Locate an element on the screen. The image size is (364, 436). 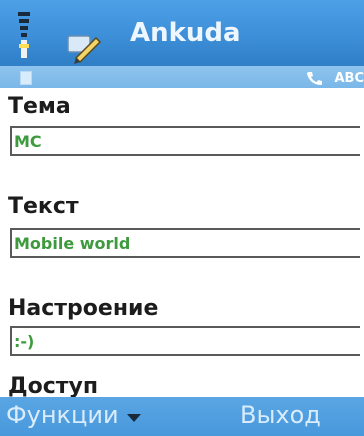
mood-label: Настроение is located at coordinates (83, 308).